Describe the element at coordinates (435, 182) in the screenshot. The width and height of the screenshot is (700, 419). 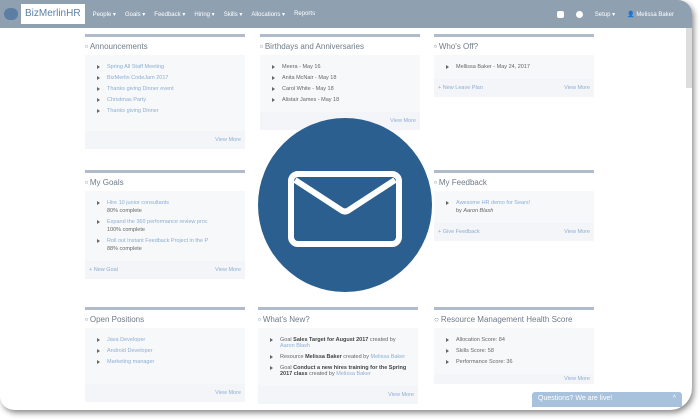
I see `feedback-icon: ▫` at that location.